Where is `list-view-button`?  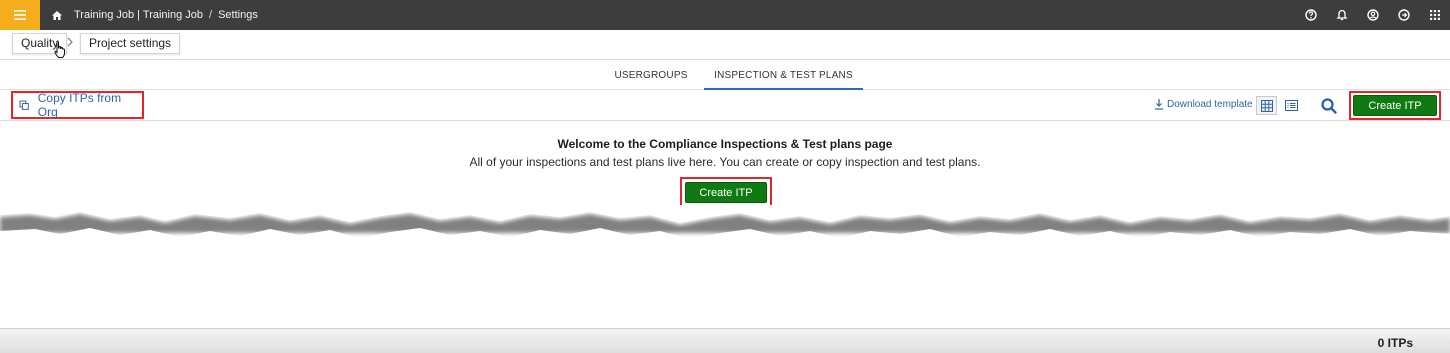
list-view-button is located at coordinates (1291, 105).